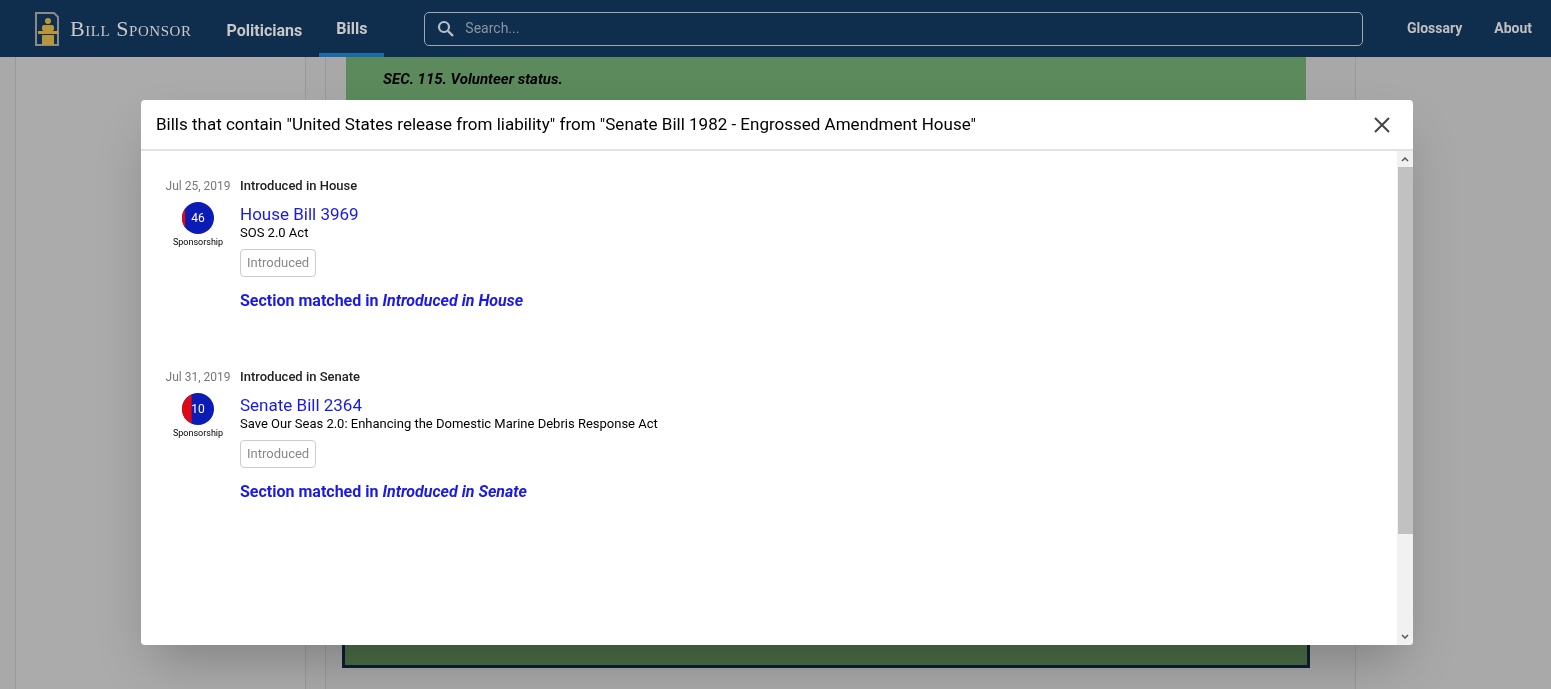 This screenshot has height=689, width=1551. What do you see at coordinates (198, 218) in the screenshot?
I see `sponsor-count: 46` at bounding box center [198, 218].